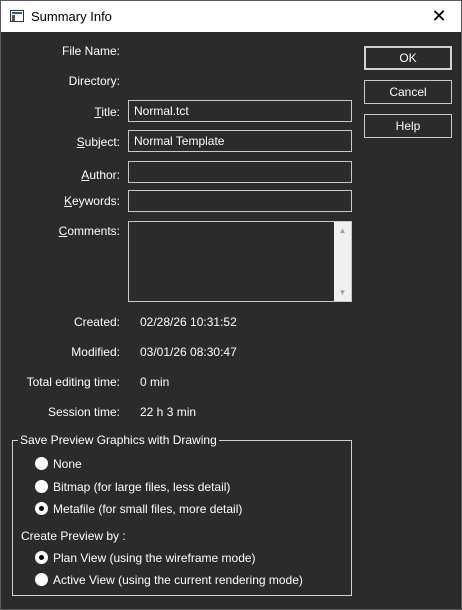  What do you see at coordinates (188, 322) in the screenshot?
I see `created-value: 02/28/26 10:31:52` at bounding box center [188, 322].